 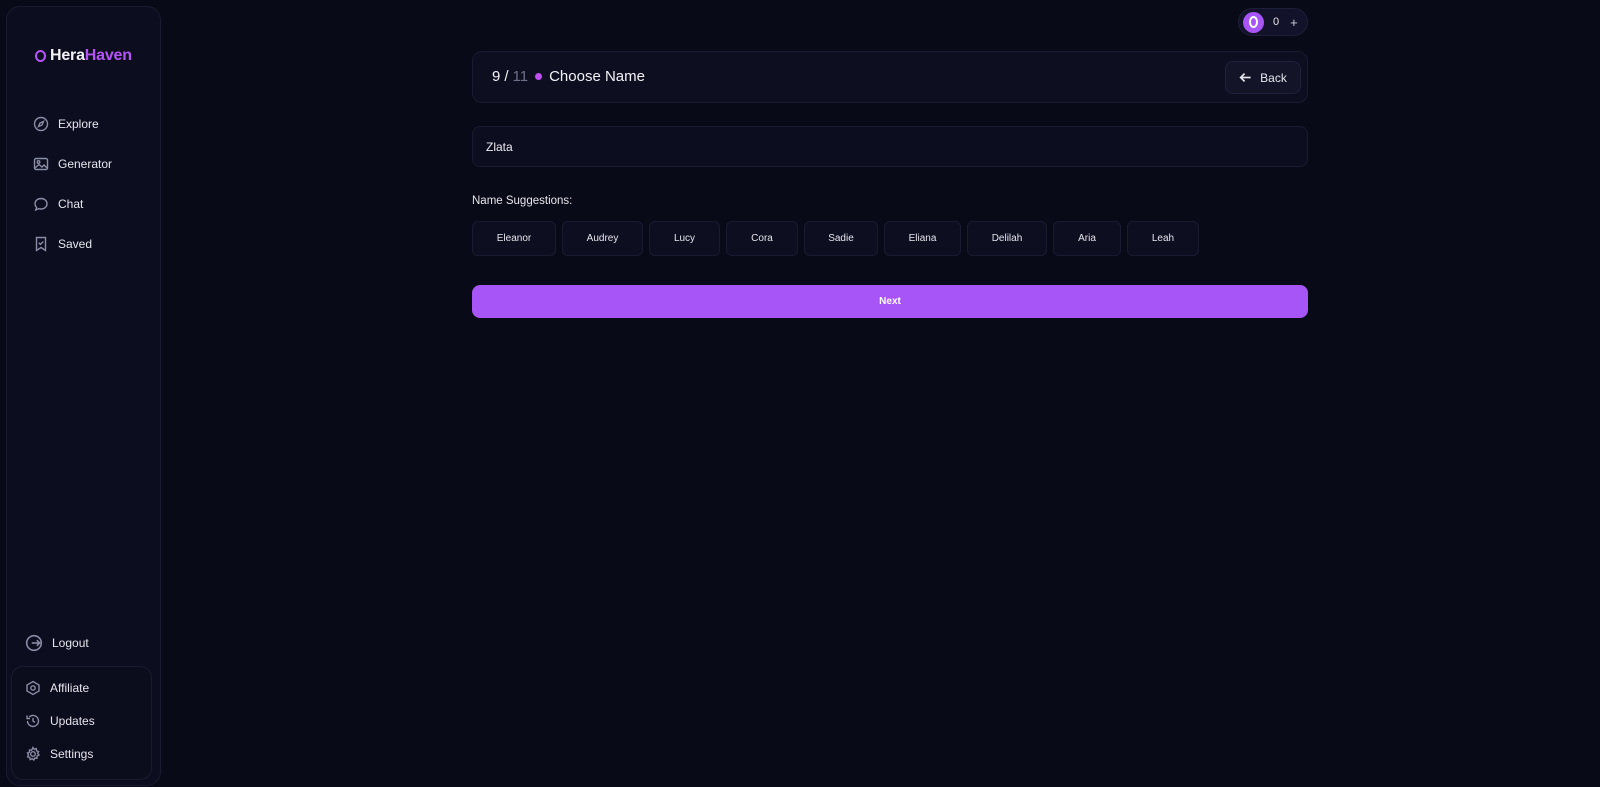 What do you see at coordinates (1253, 22) in the screenshot?
I see `coin-icon` at bounding box center [1253, 22].